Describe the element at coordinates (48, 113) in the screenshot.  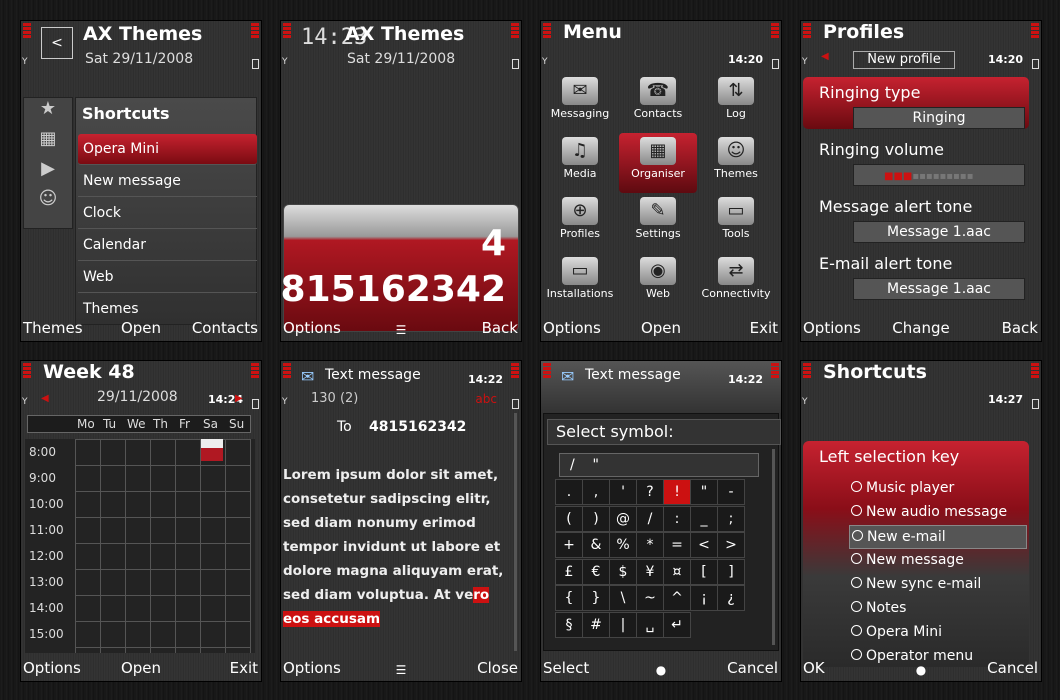
I see `star-icon: ★` at that location.